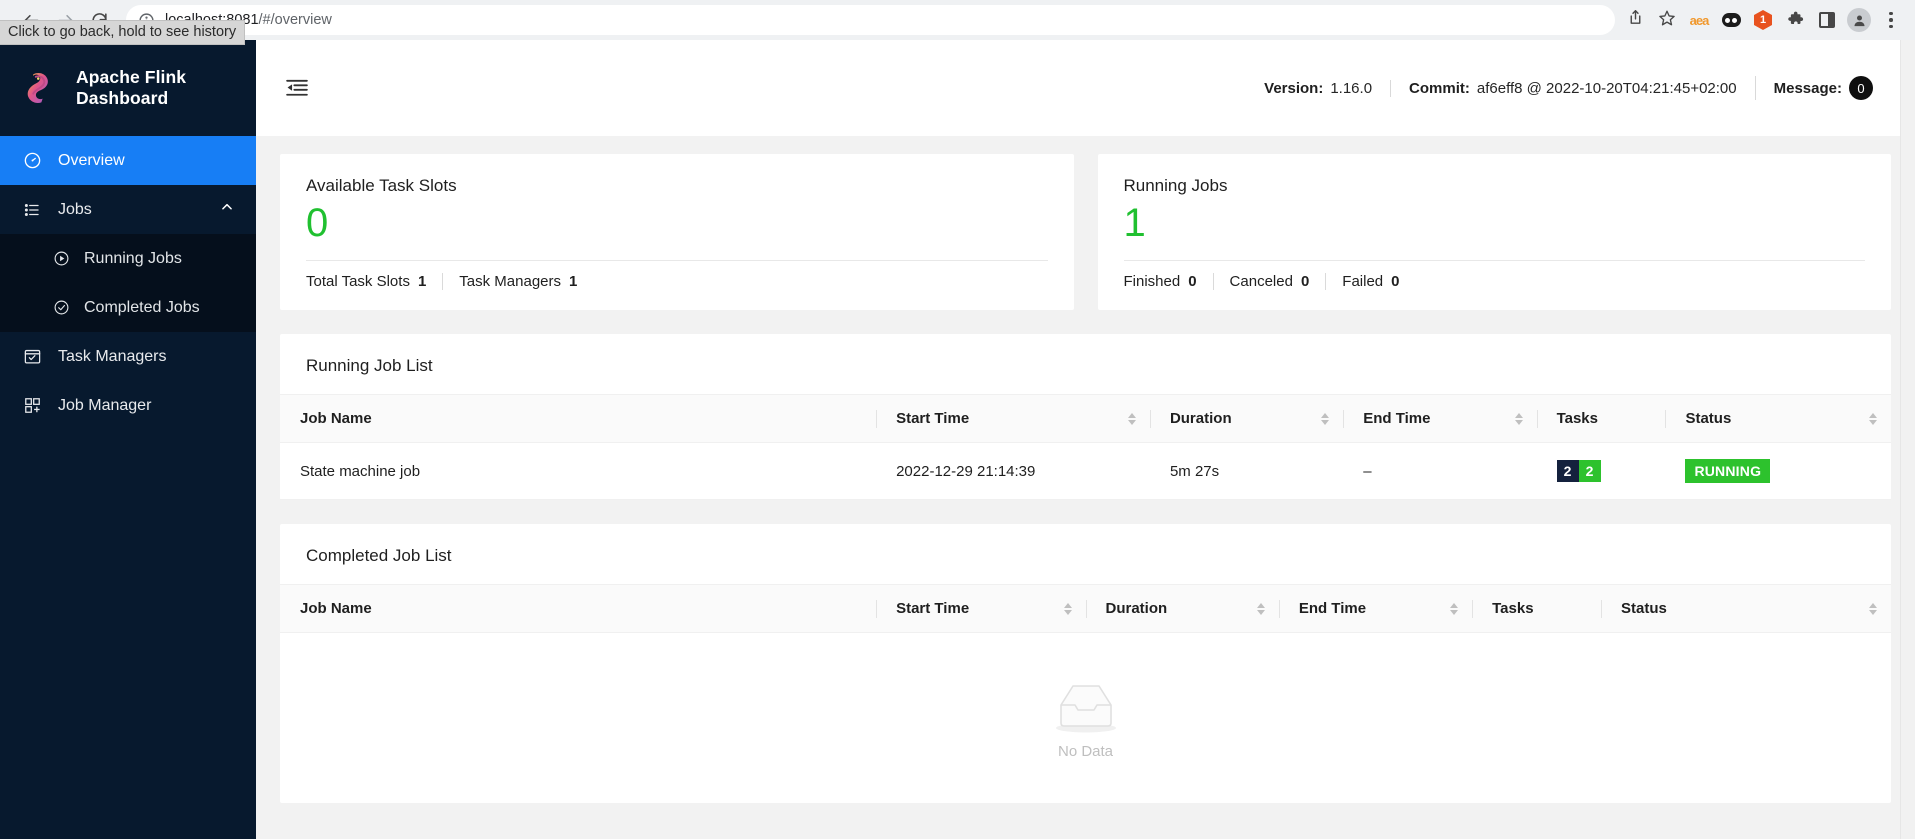 The image size is (1915, 839). I want to click on profile-button, so click(1859, 20).